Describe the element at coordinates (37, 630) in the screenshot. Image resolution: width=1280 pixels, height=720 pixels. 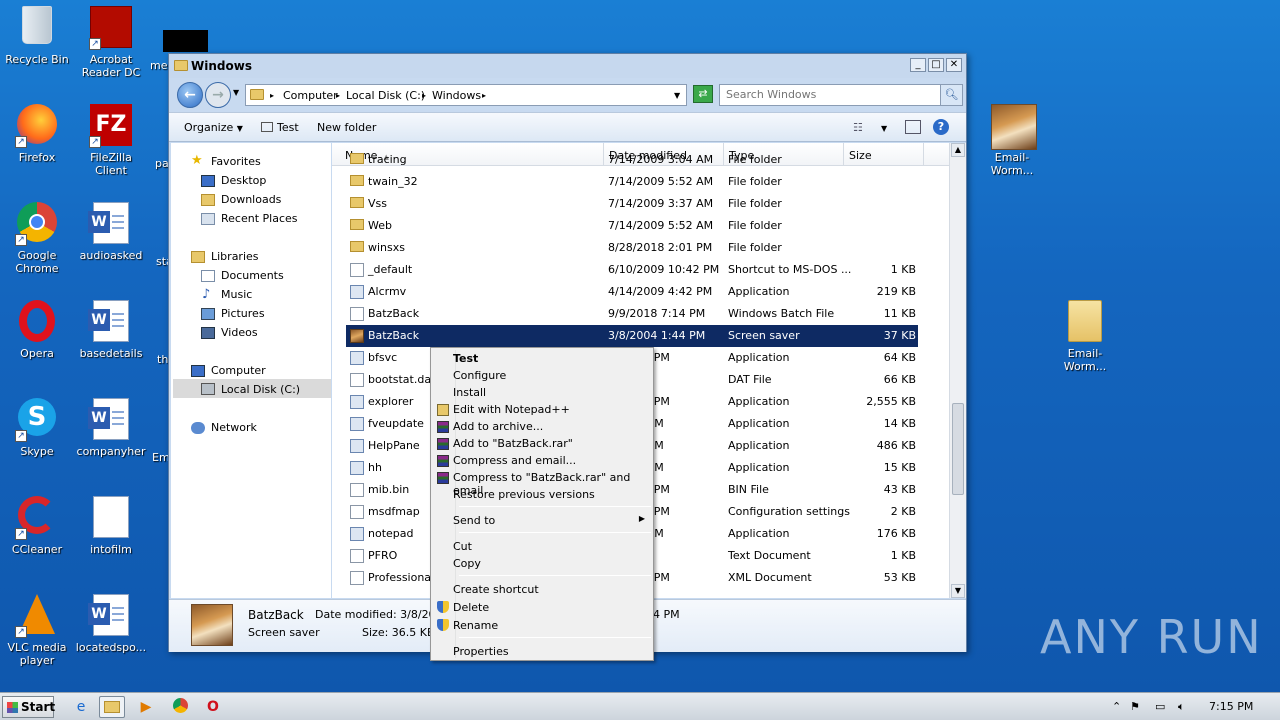
I see `vlc-shortcut: ↗ VLC media player` at that location.